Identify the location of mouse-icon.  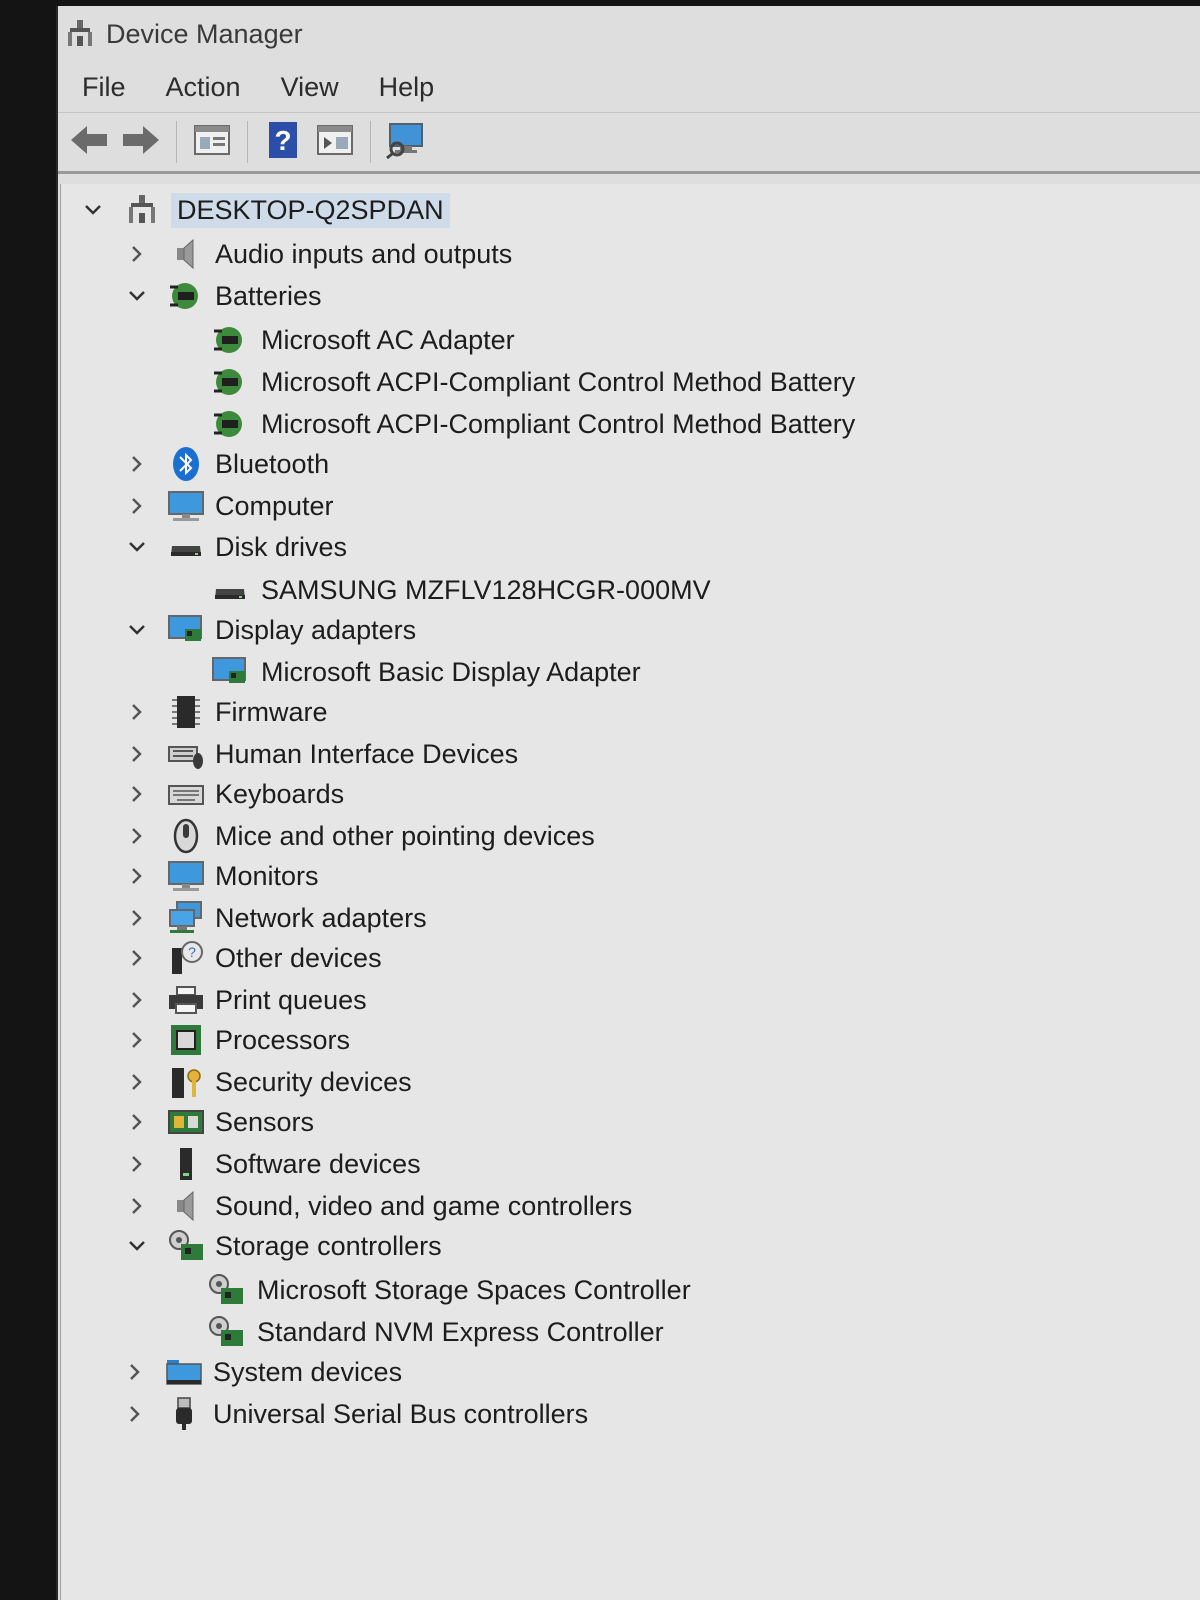
(186, 836).